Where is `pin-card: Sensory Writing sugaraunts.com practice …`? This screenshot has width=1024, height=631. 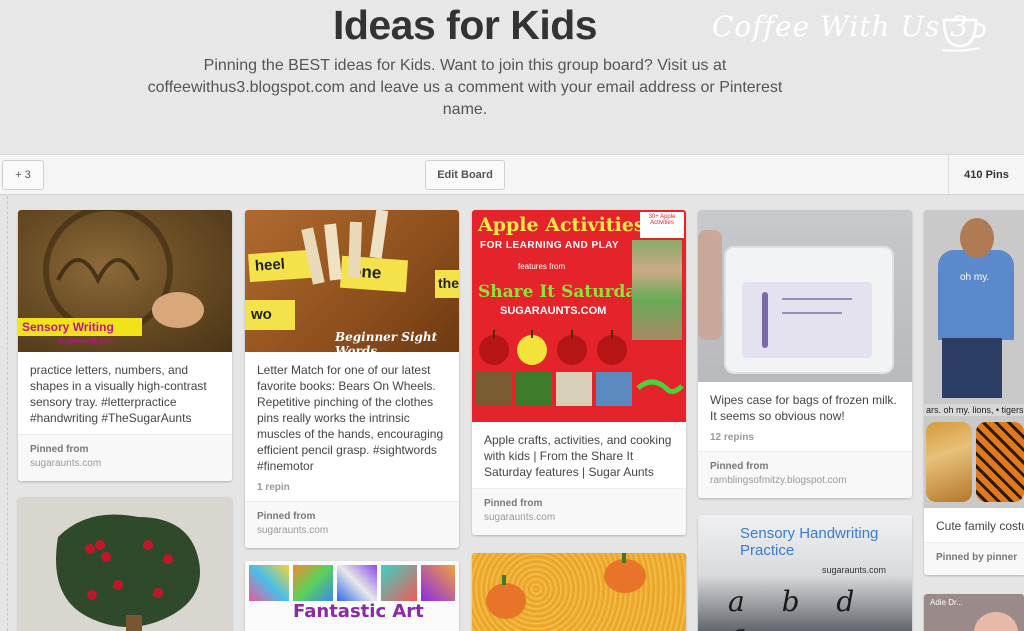
pin-card: Sensory Writing sugaraunts.com practice … is located at coordinates (125, 345).